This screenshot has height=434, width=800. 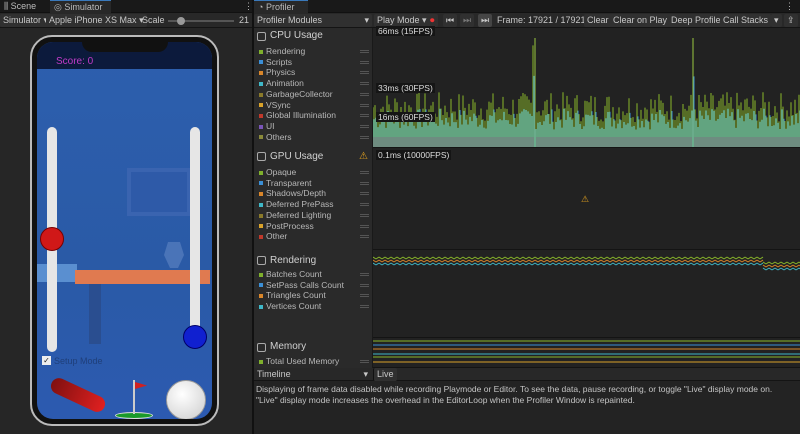 I want to click on legend-item-postprocess: PostProcess, so click(x=315, y=226).